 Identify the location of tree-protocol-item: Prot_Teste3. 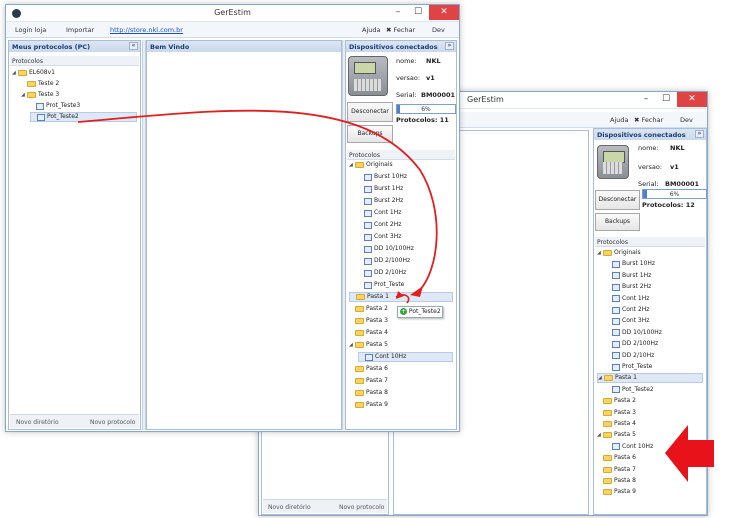
(83, 106).